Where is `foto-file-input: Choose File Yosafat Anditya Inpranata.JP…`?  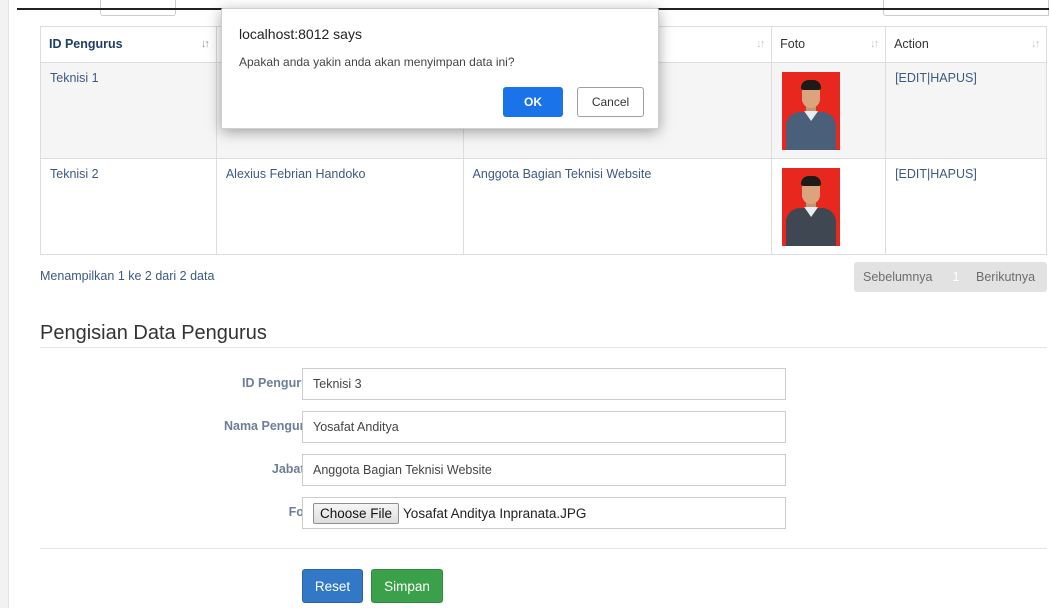 foto-file-input: Choose File Yosafat Anditya Inpranata.JP… is located at coordinates (544, 513).